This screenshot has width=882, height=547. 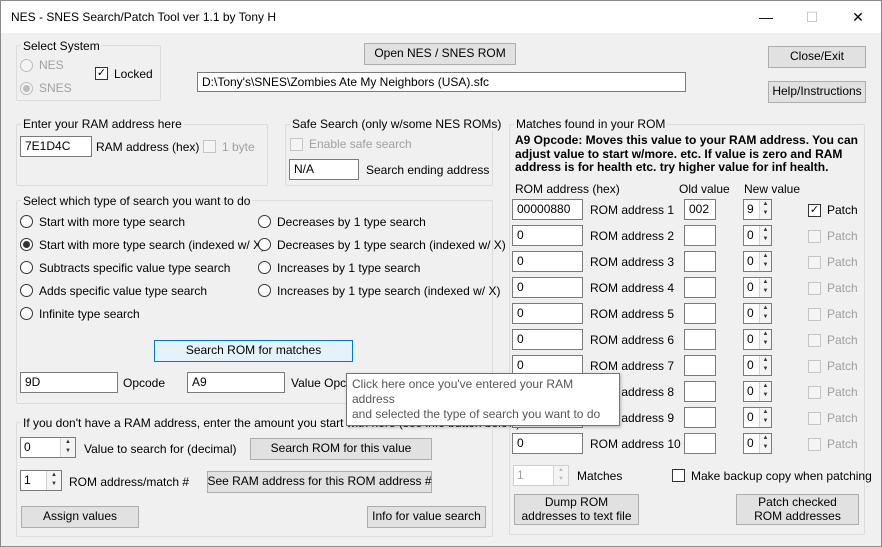 I want to click on info-value-search-button: Info for value search, so click(x=426, y=517).